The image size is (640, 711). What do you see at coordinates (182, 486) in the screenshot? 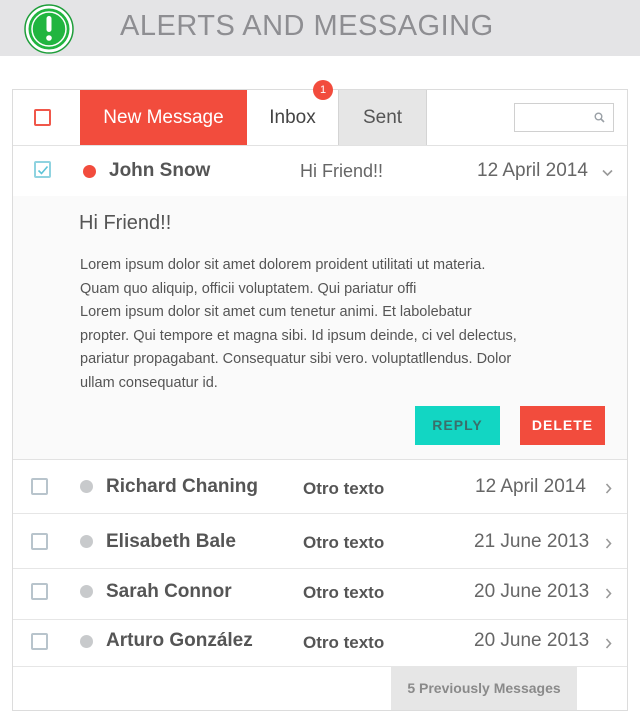
I see `message-sender: Richard Chaning` at bounding box center [182, 486].